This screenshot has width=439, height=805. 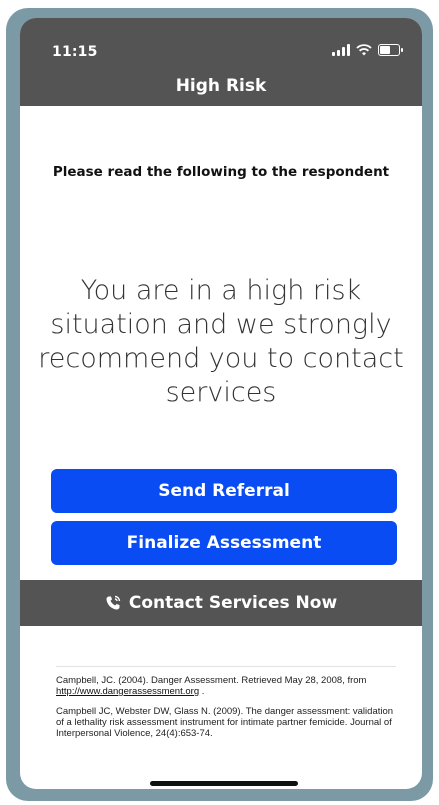 I want to click on reference-text-end: ., so click(x=202, y=691).